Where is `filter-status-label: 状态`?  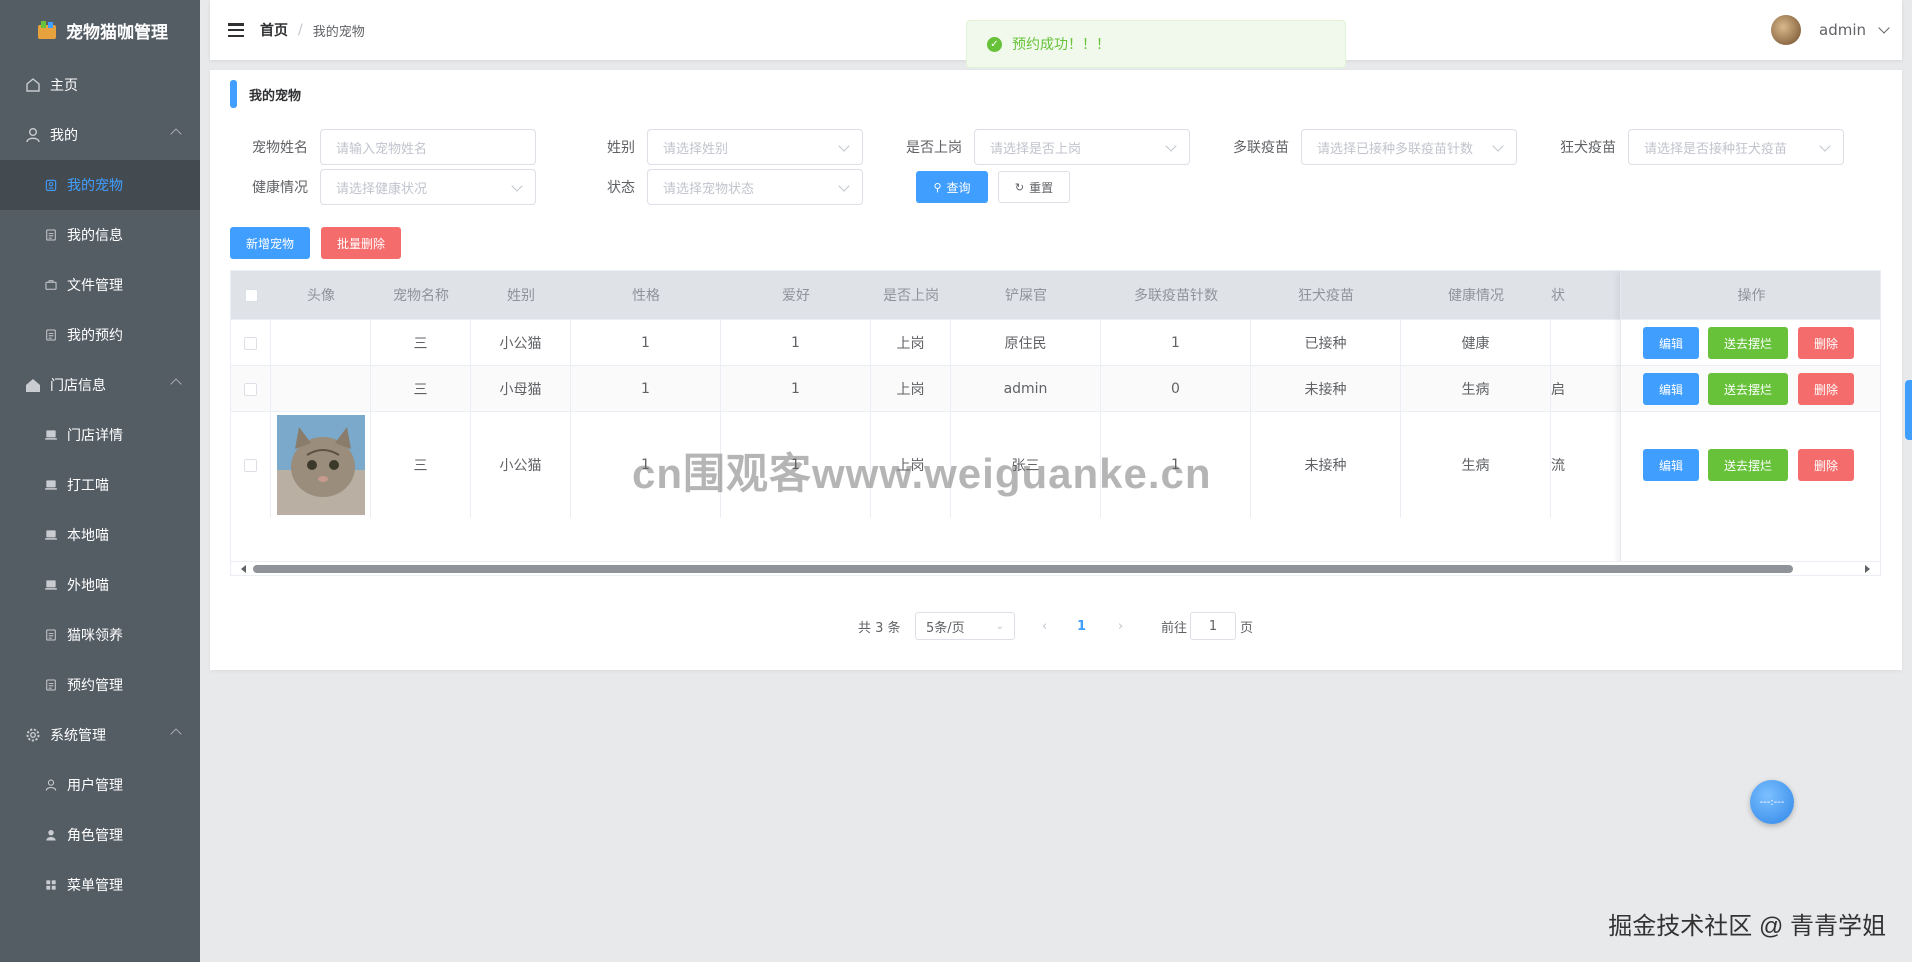
filter-status-label: 状态 is located at coordinates (621, 188).